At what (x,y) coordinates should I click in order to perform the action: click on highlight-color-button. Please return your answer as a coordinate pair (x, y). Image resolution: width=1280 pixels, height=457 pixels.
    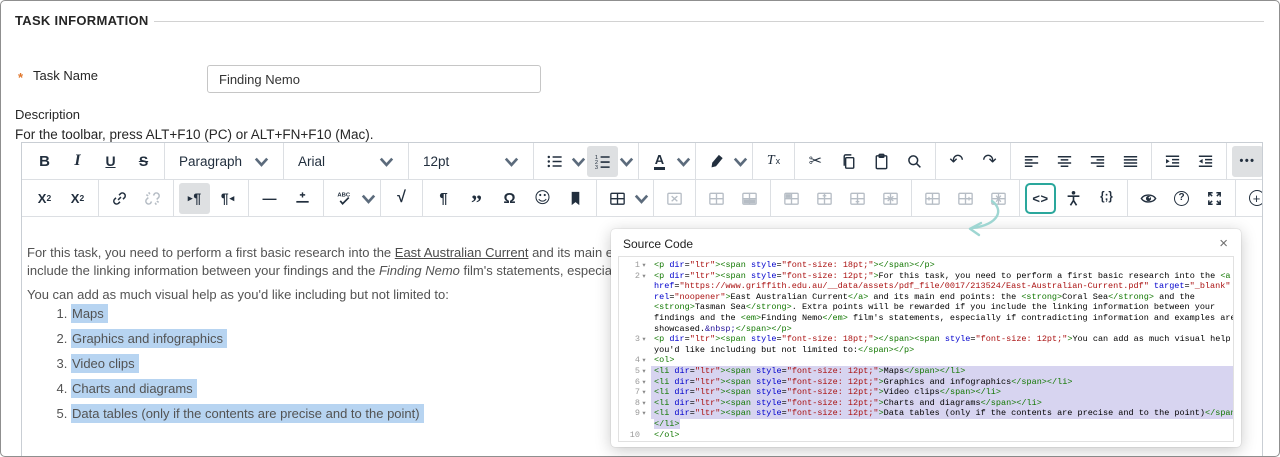
    Looking at the image, I should click on (716, 161).